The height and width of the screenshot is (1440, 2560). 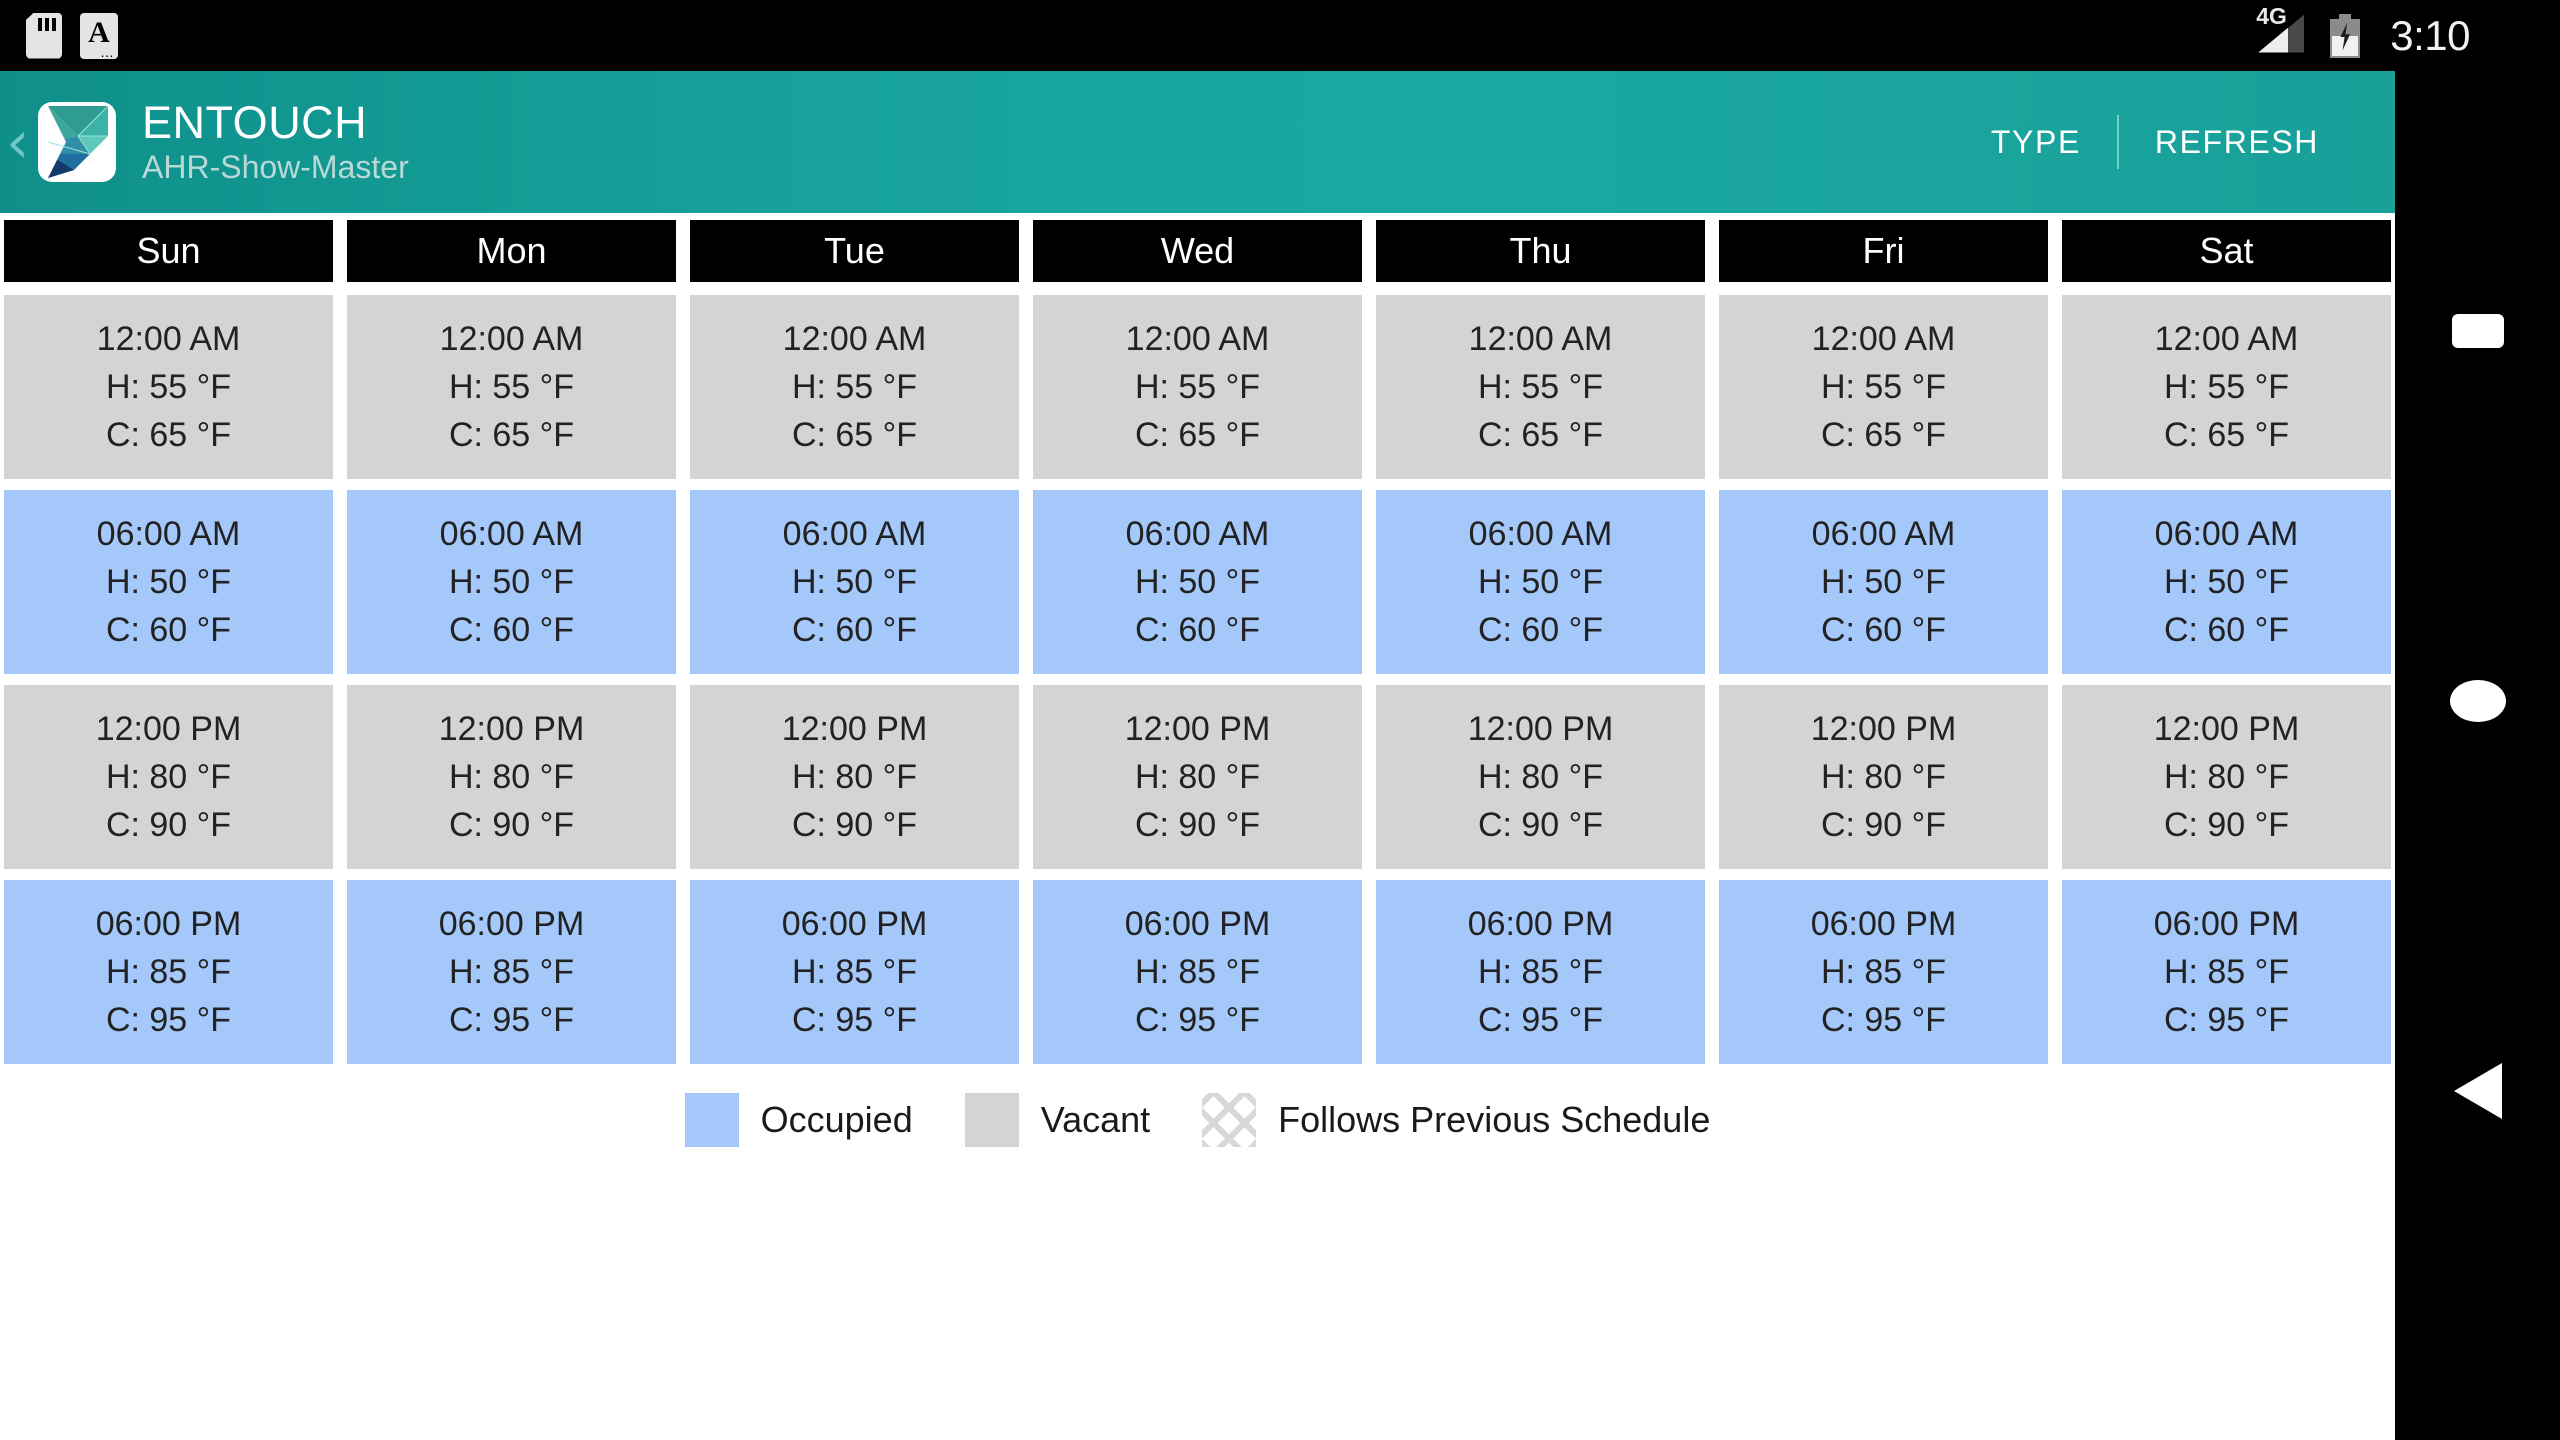 I want to click on schedule-cell-mon-3: 06:00 PM H: 85 °F C: 95 °F, so click(x=511, y=972).